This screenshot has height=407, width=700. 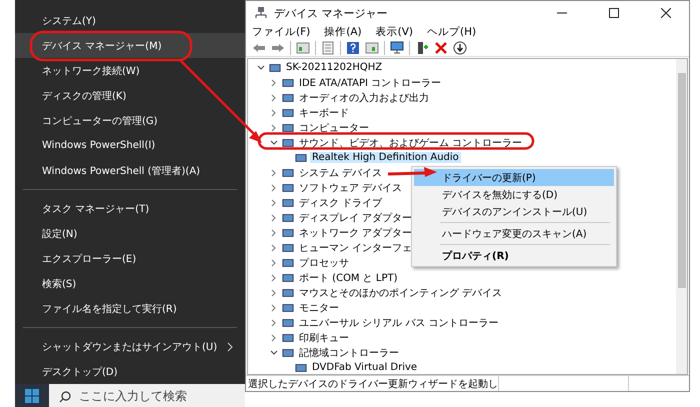 What do you see at coordinates (147, 395) in the screenshot?
I see `search-field: ここに入力して検索` at bounding box center [147, 395].